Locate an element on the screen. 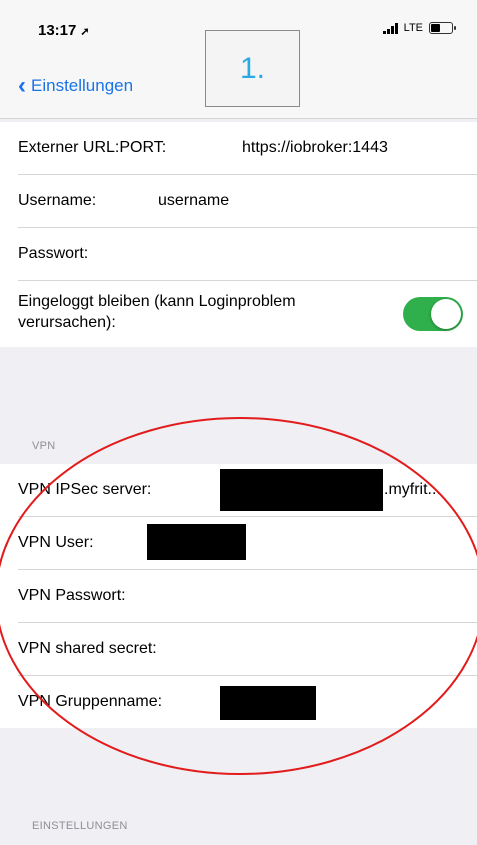 This screenshot has height=845, width=477. vpn-shared-secret-label: VPN shared secret: is located at coordinates (87, 648).